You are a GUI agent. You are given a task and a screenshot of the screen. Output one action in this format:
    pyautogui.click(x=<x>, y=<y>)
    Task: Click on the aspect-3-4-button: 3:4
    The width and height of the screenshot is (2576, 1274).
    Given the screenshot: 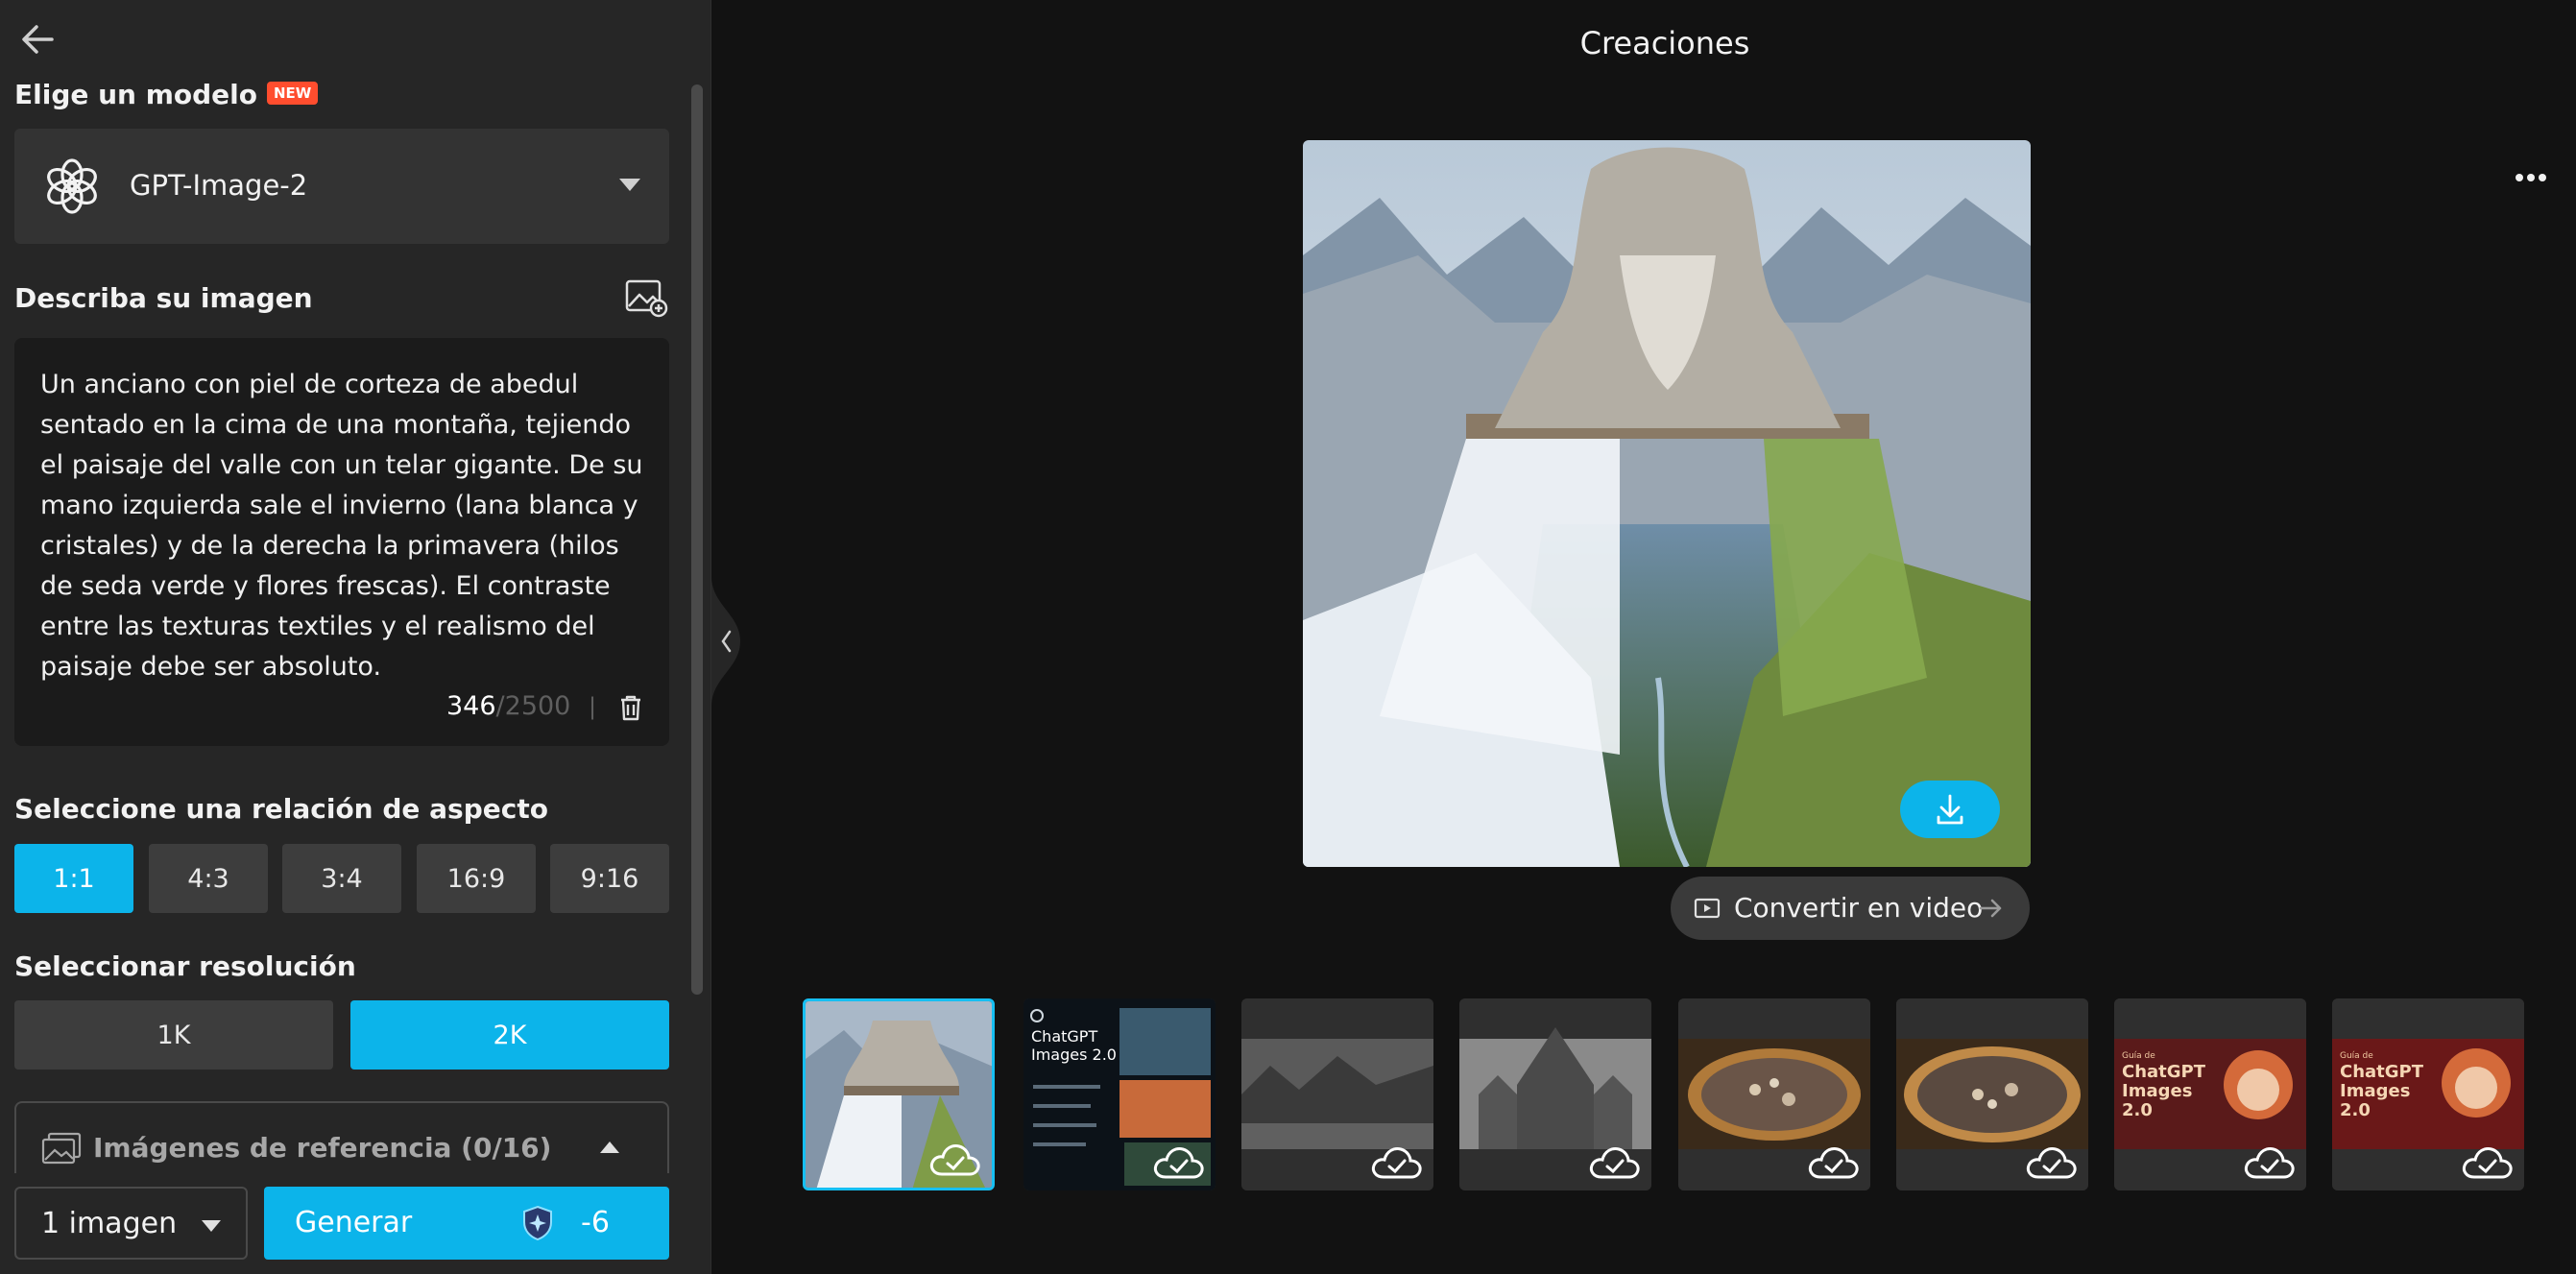 What is the action you would take?
    pyautogui.click(x=341, y=879)
    